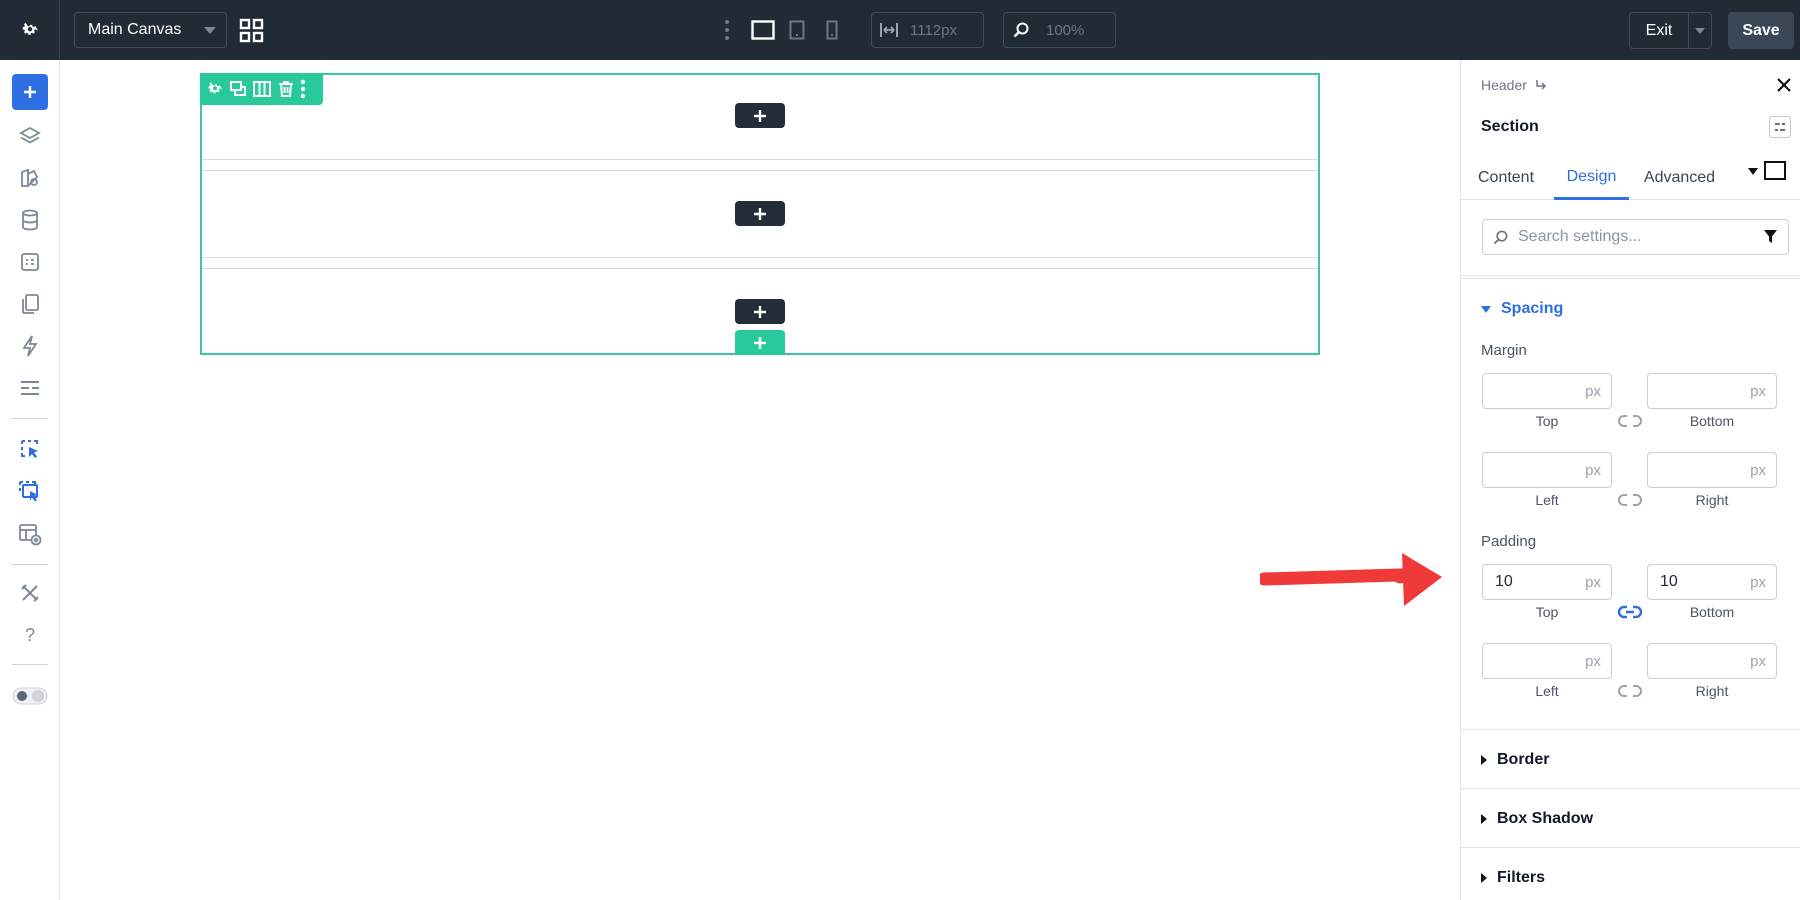  I want to click on save-button: Save, so click(1761, 30).